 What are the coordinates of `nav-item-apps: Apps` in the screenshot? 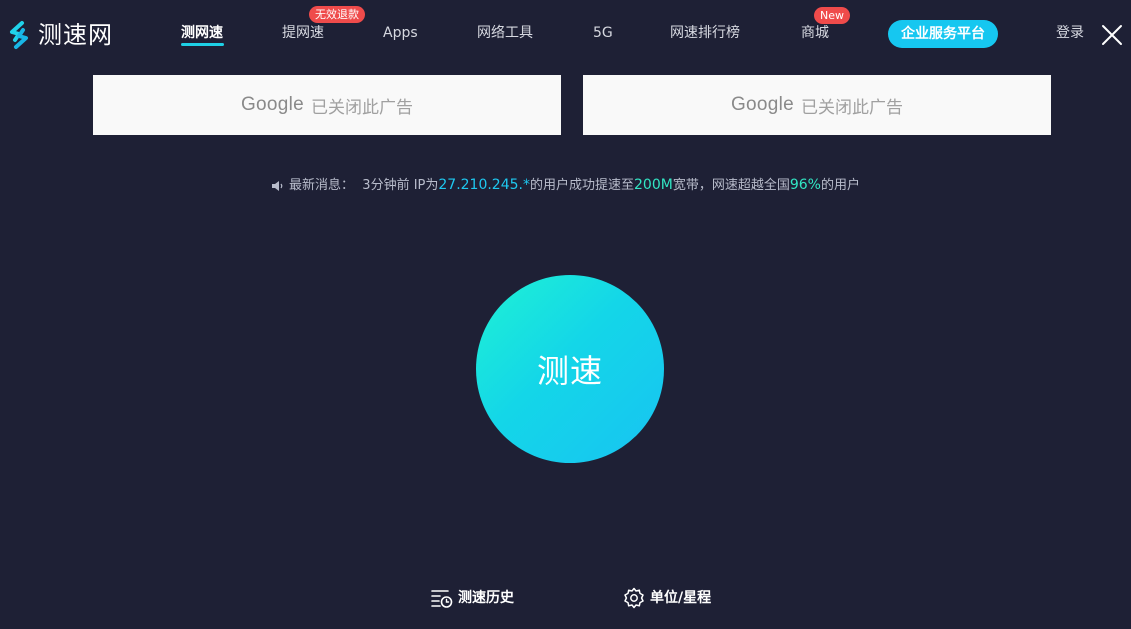 It's located at (400, 33).